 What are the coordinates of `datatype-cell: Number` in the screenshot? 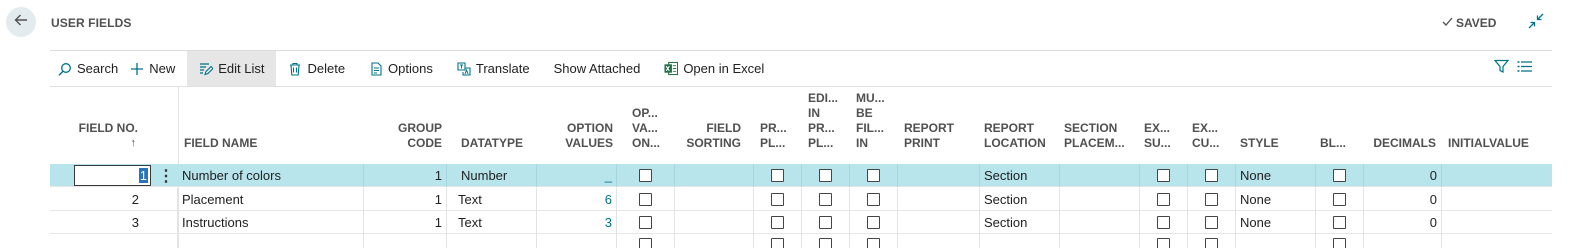 It's located at (492, 175).